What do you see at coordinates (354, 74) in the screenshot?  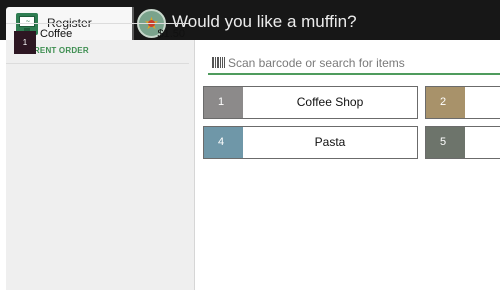 I see `search-underline` at bounding box center [354, 74].